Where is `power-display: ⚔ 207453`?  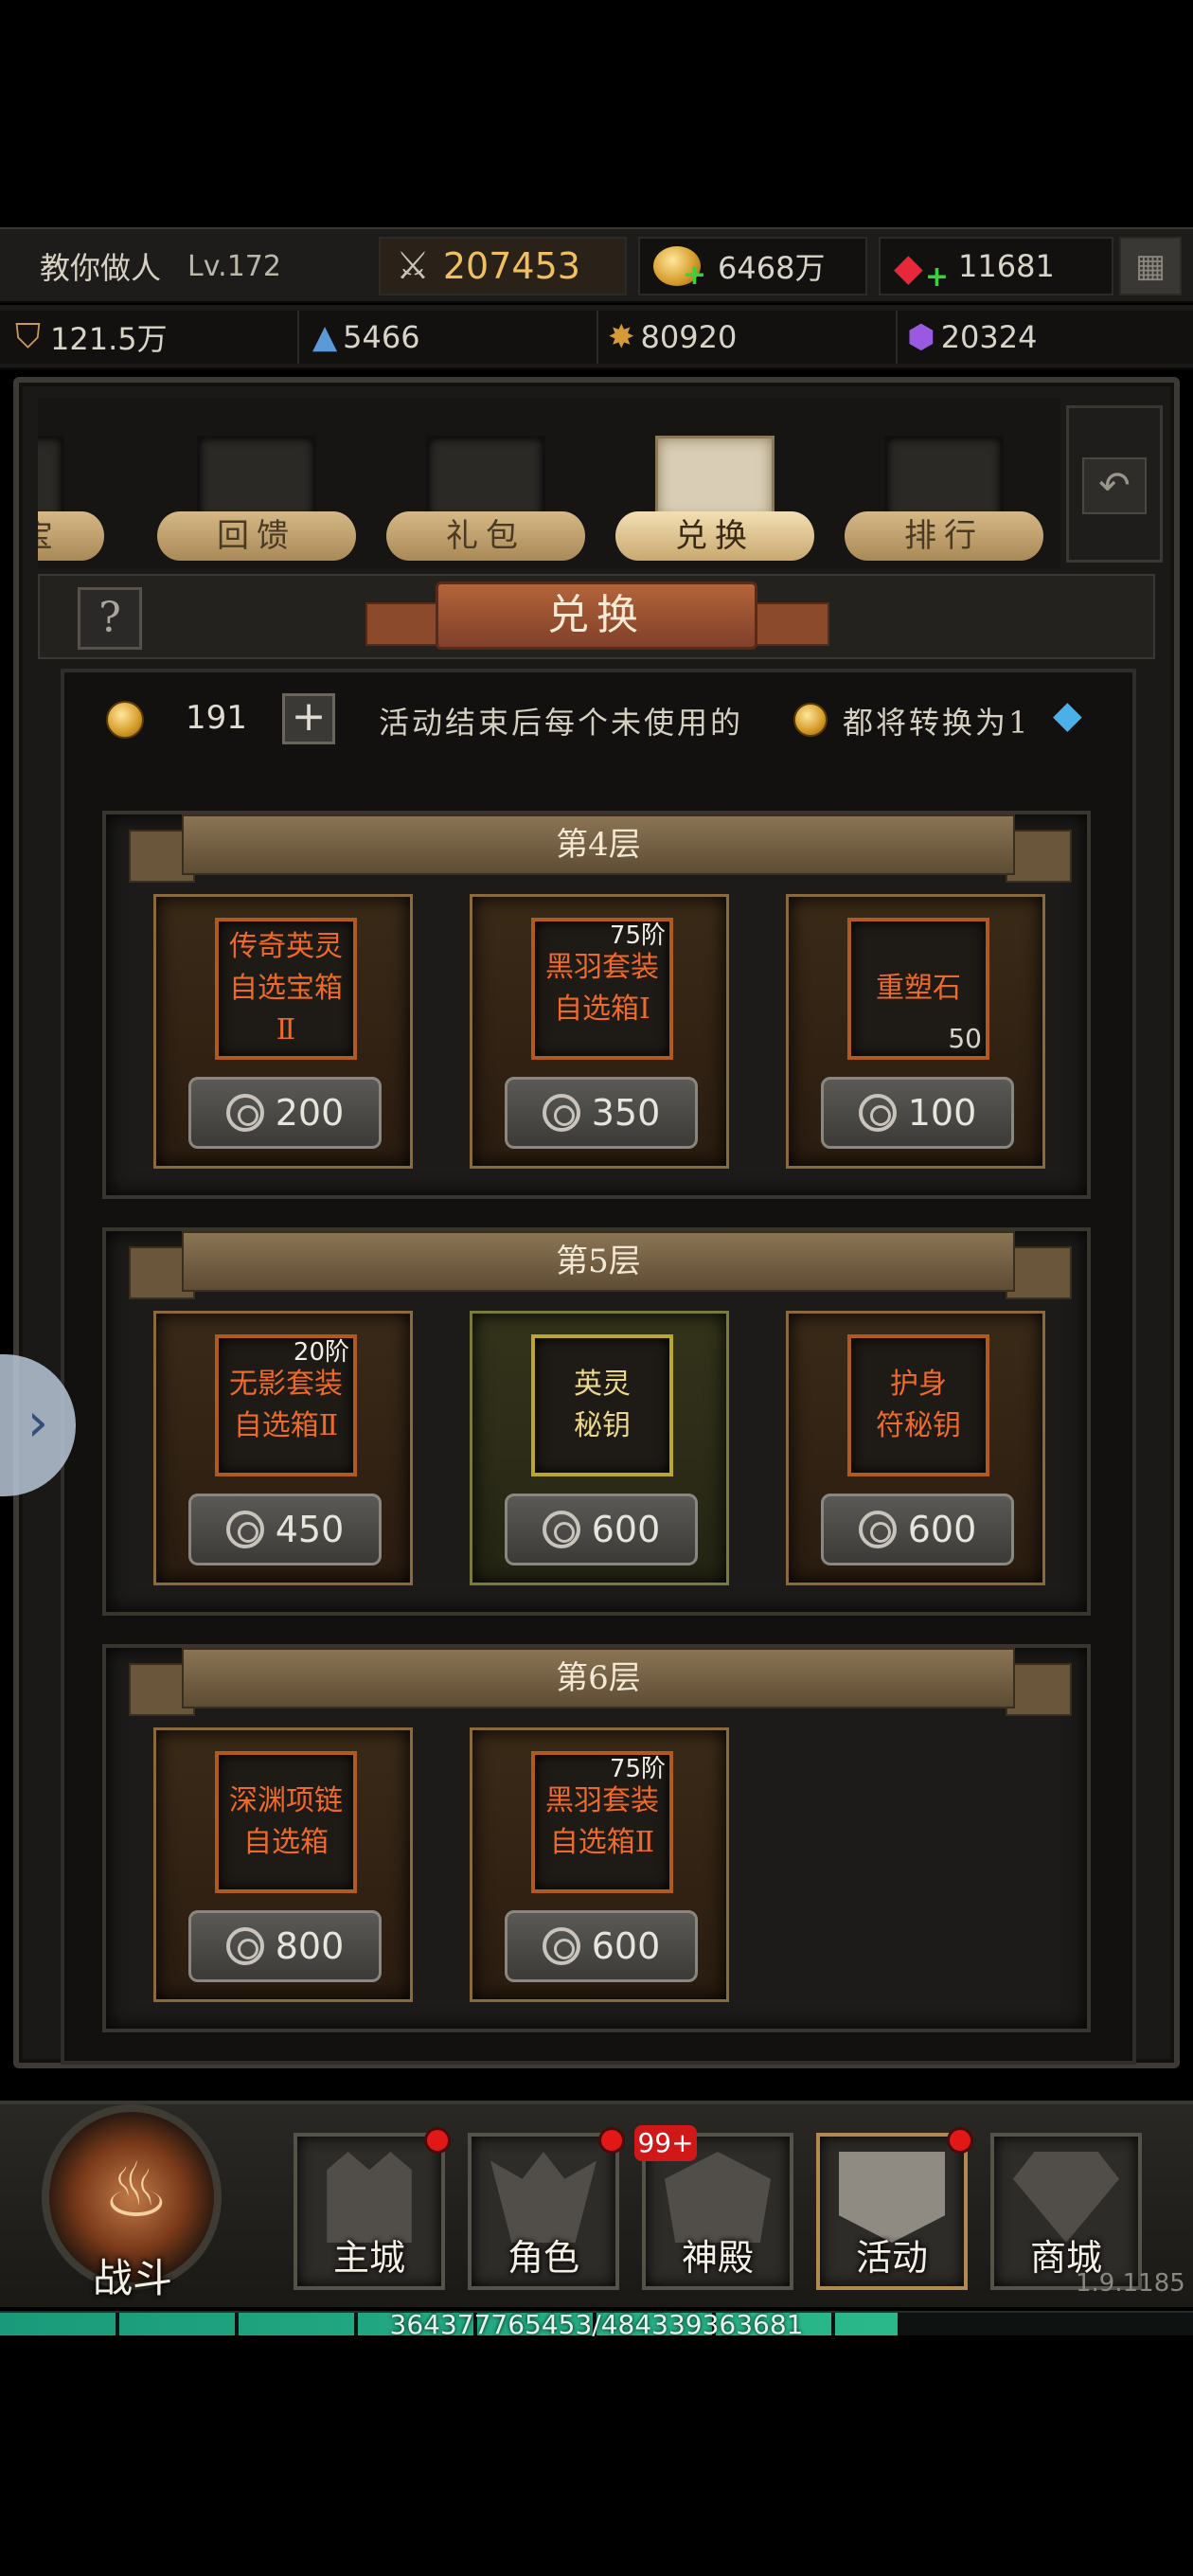
power-display: ⚔ 207453 is located at coordinates (503, 266).